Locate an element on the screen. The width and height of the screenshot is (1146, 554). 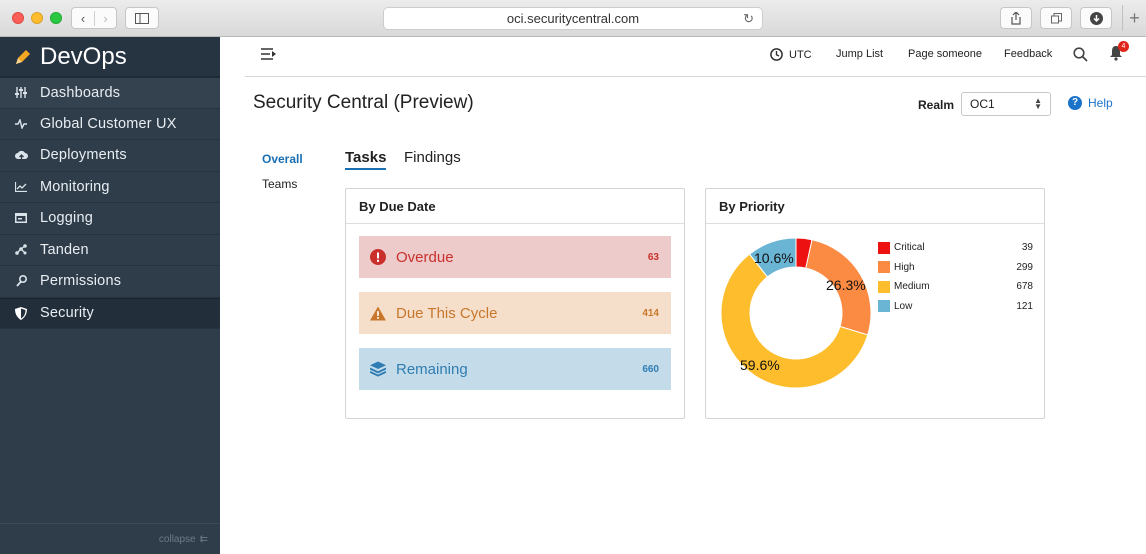
sidebar-item-security: Security is located at coordinates (110, 313).